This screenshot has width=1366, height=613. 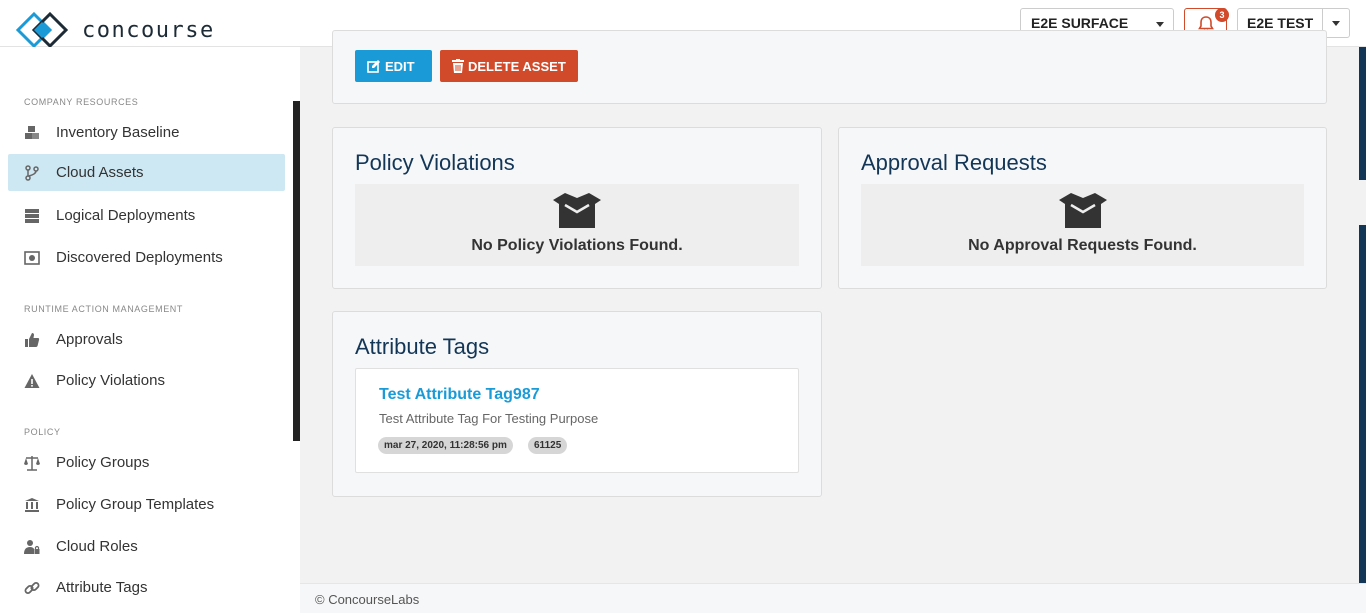 What do you see at coordinates (833, 598) in the screenshot?
I see `footer: © ConcourseLabs` at bounding box center [833, 598].